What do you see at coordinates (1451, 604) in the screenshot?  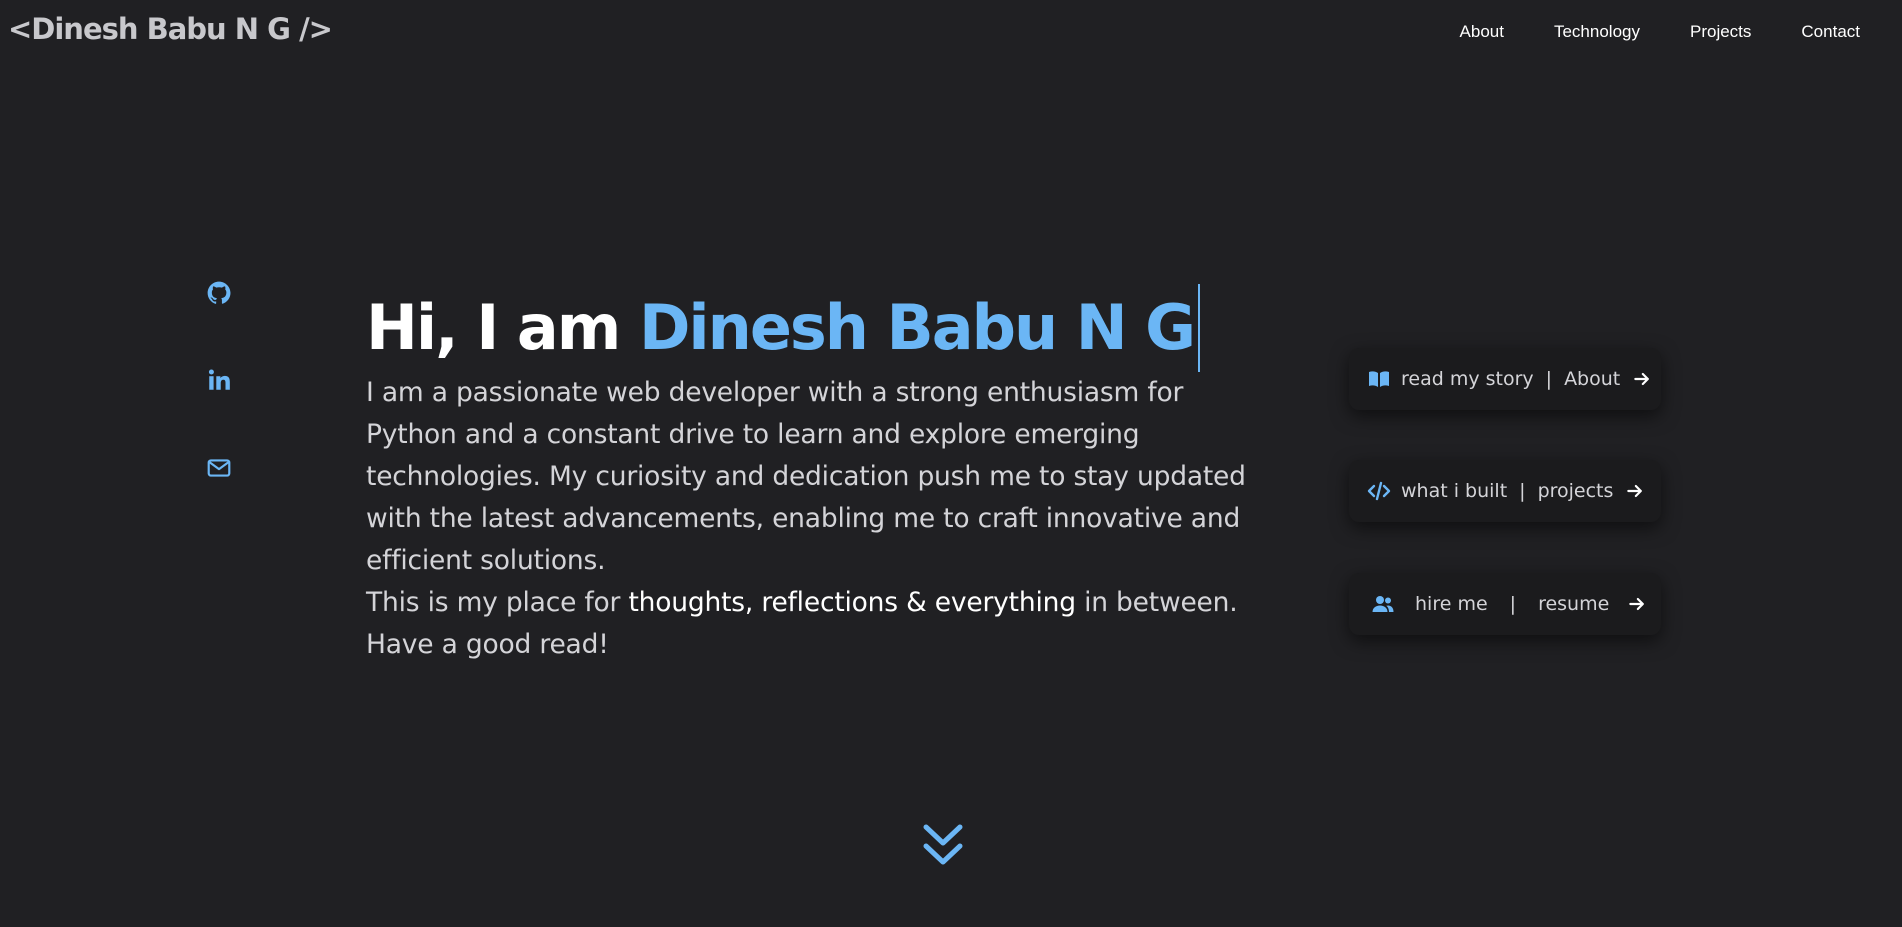 I see `card-label-left: hire me` at bounding box center [1451, 604].